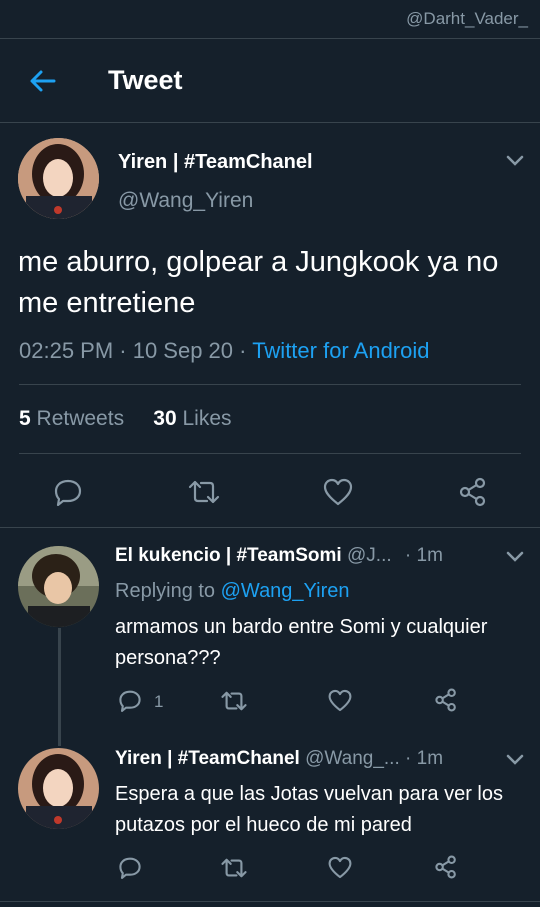 The height and width of the screenshot is (907, 540). I want to click on page-title: Tweet, so click(145, 80).